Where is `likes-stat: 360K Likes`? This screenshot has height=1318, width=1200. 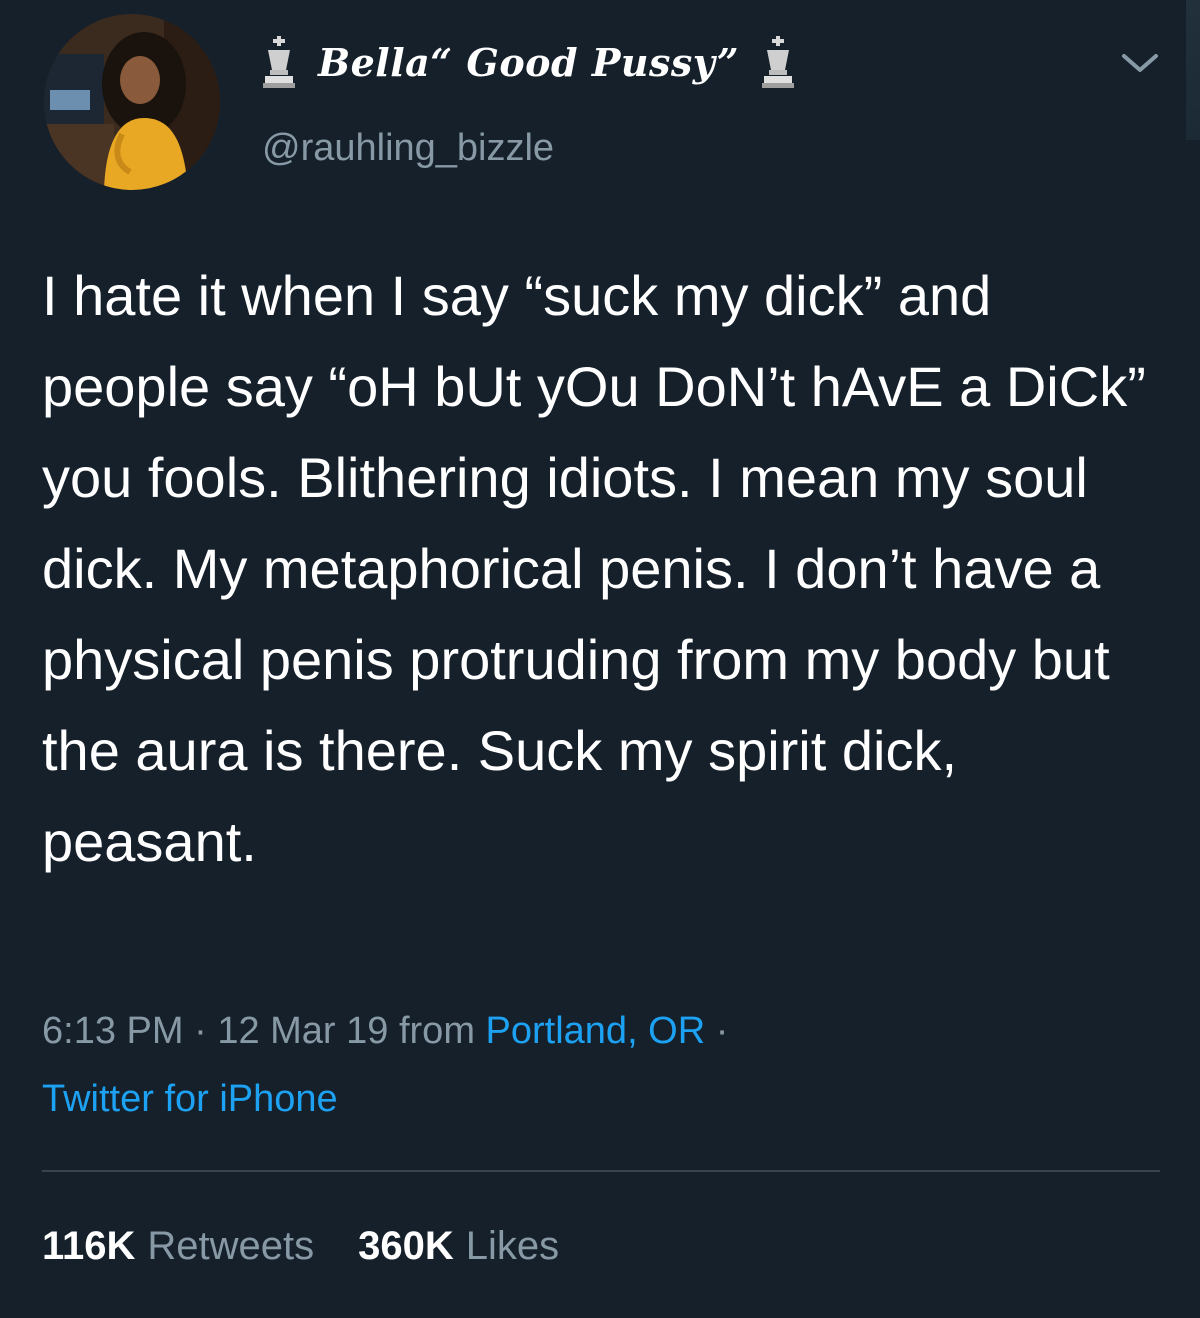 likes-stat: 360K Likes is located at coordinates (458, 1246).